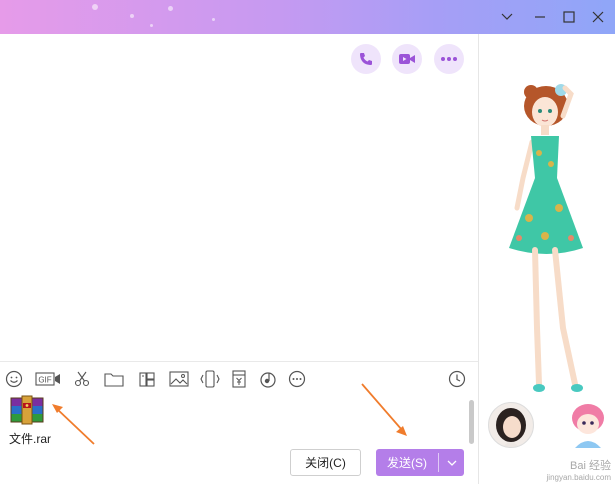 This screenshot has height=484, width=615. What do you see at coordinates (82, 379) in the screenshot?
I see `scissors-icon` at bounding box center [82, 379].